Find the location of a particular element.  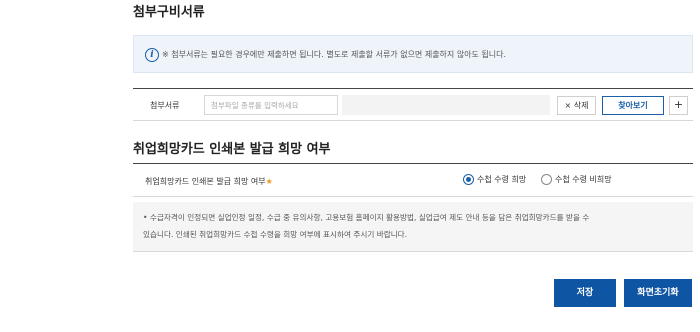

radio-card-wanted-label: 수첩 수령 희망 is located at coordinates (502, 179).